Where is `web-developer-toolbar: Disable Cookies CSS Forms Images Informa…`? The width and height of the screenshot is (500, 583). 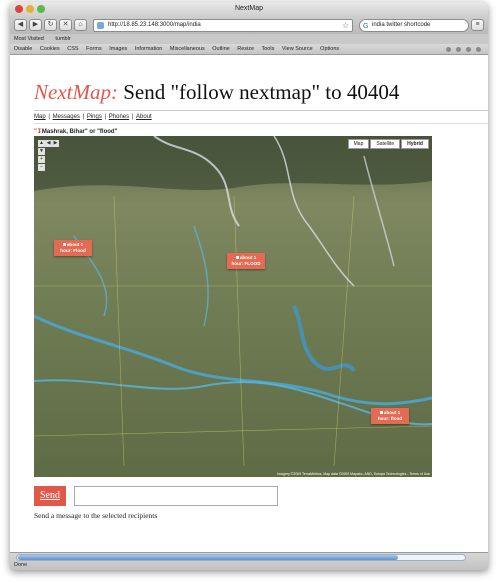 web-developer-toolbar: Disable Cookies CSS Forms Images Informa… is located at coordinates (249, 49).